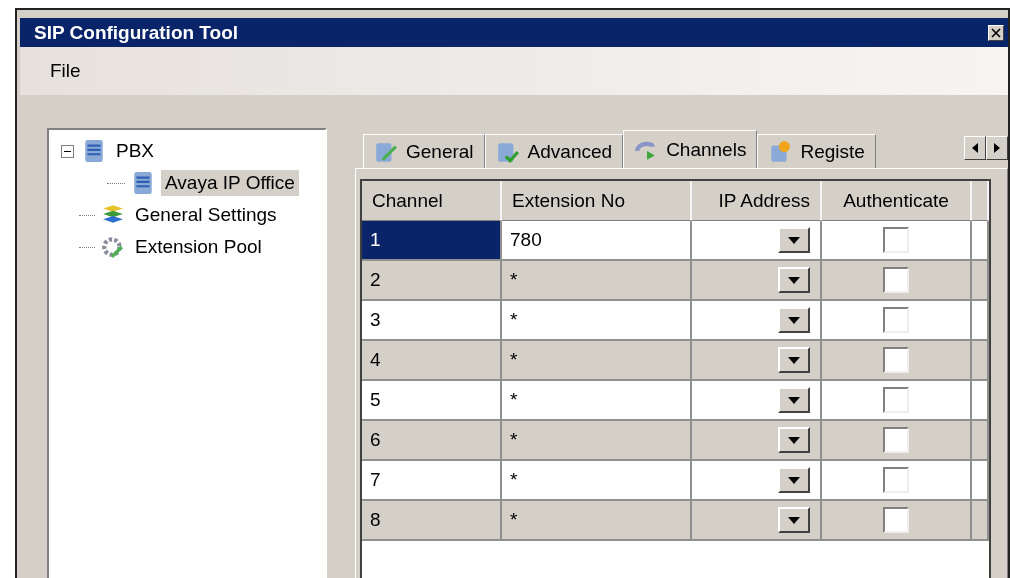  What do you see at coordinates (135, 151) in the screenshot?
I see `tree-item: PBX` at bounding box center [135, 151].